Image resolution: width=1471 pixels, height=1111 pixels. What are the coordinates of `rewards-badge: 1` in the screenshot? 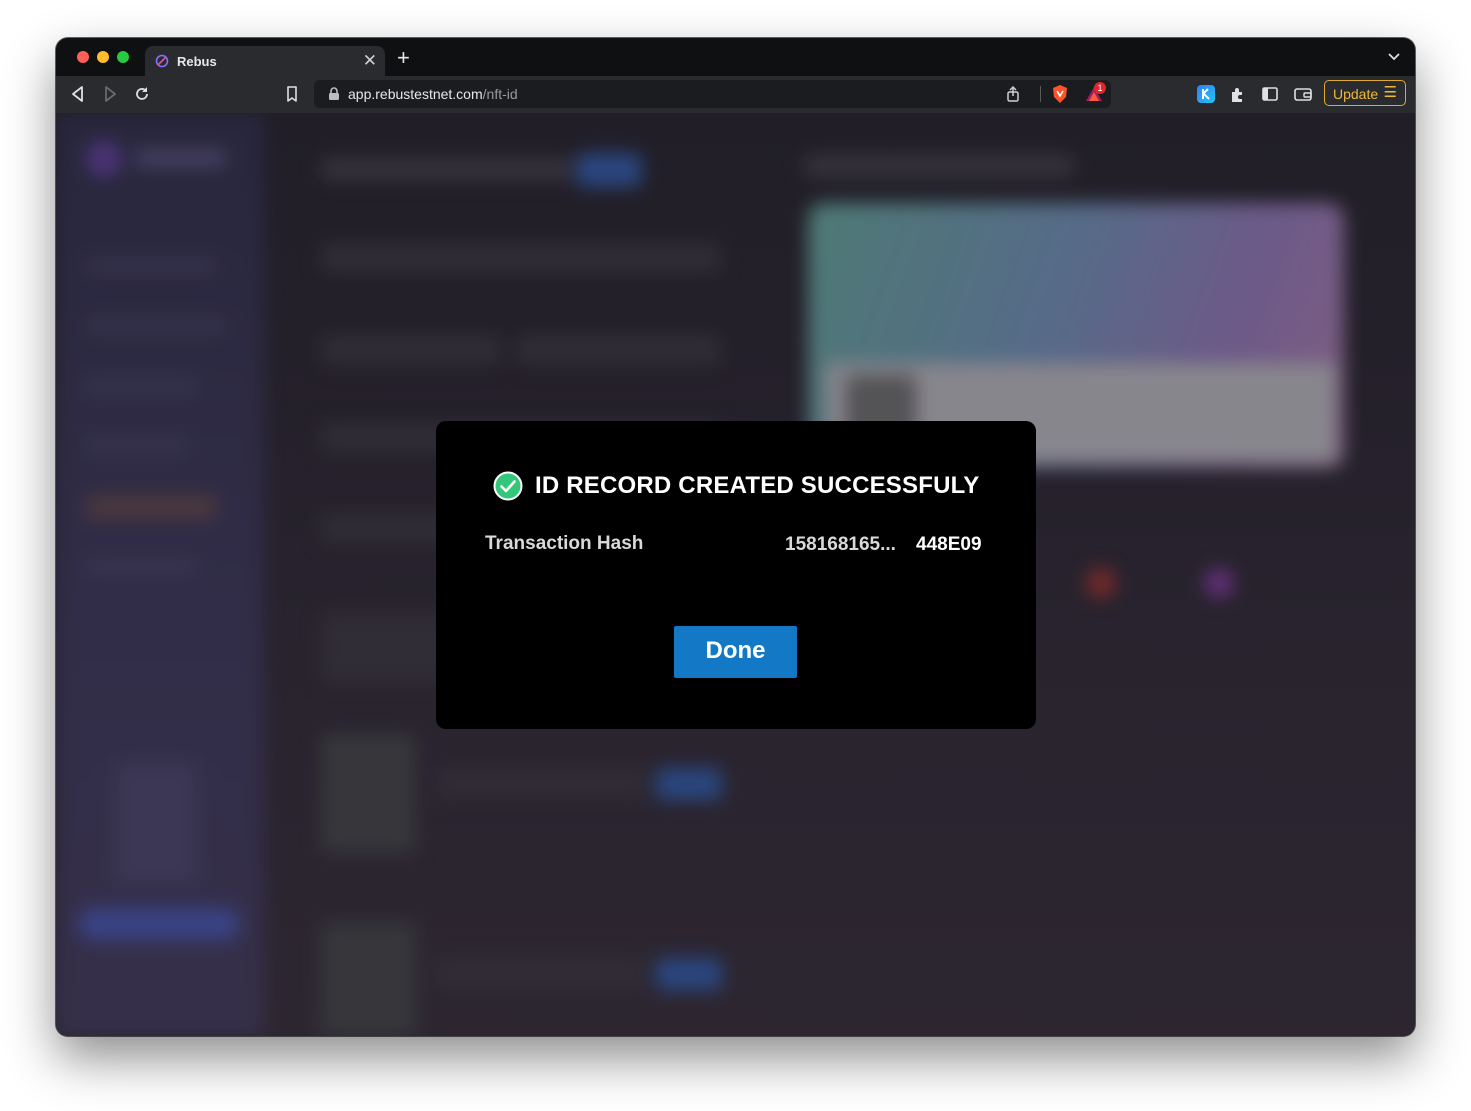 It's located at (1100, 88).